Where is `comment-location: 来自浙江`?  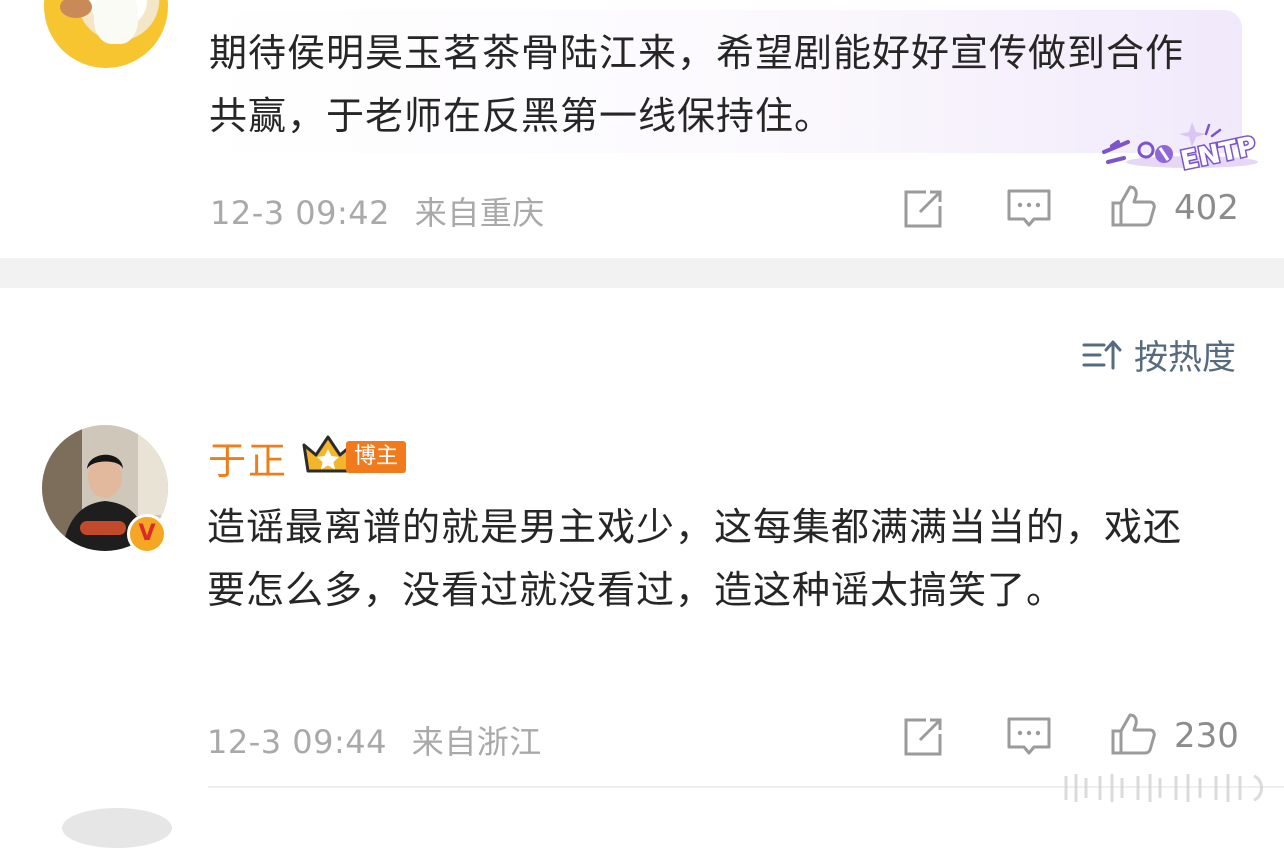
comment-location: 来自浙江 is located at coordinates (476, 742).